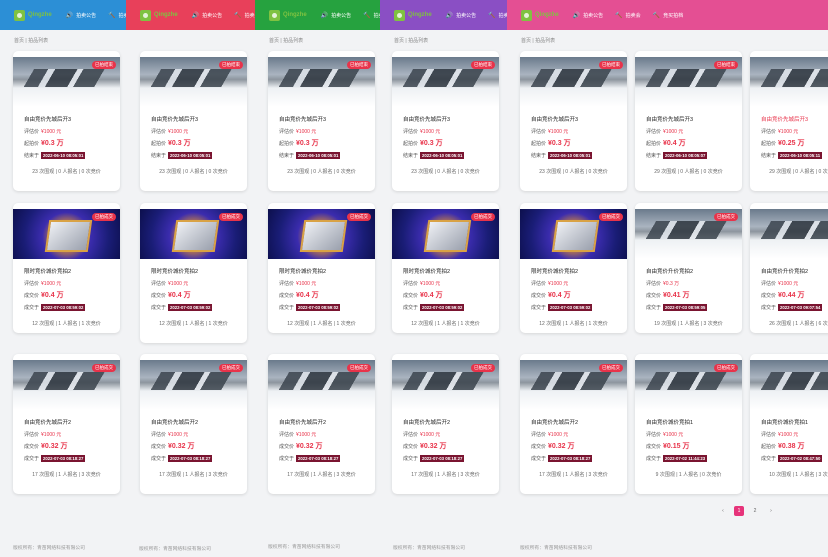 This screenshot has width=828, height=557. I want to click on page-2-button: 2, so click(755, 511).